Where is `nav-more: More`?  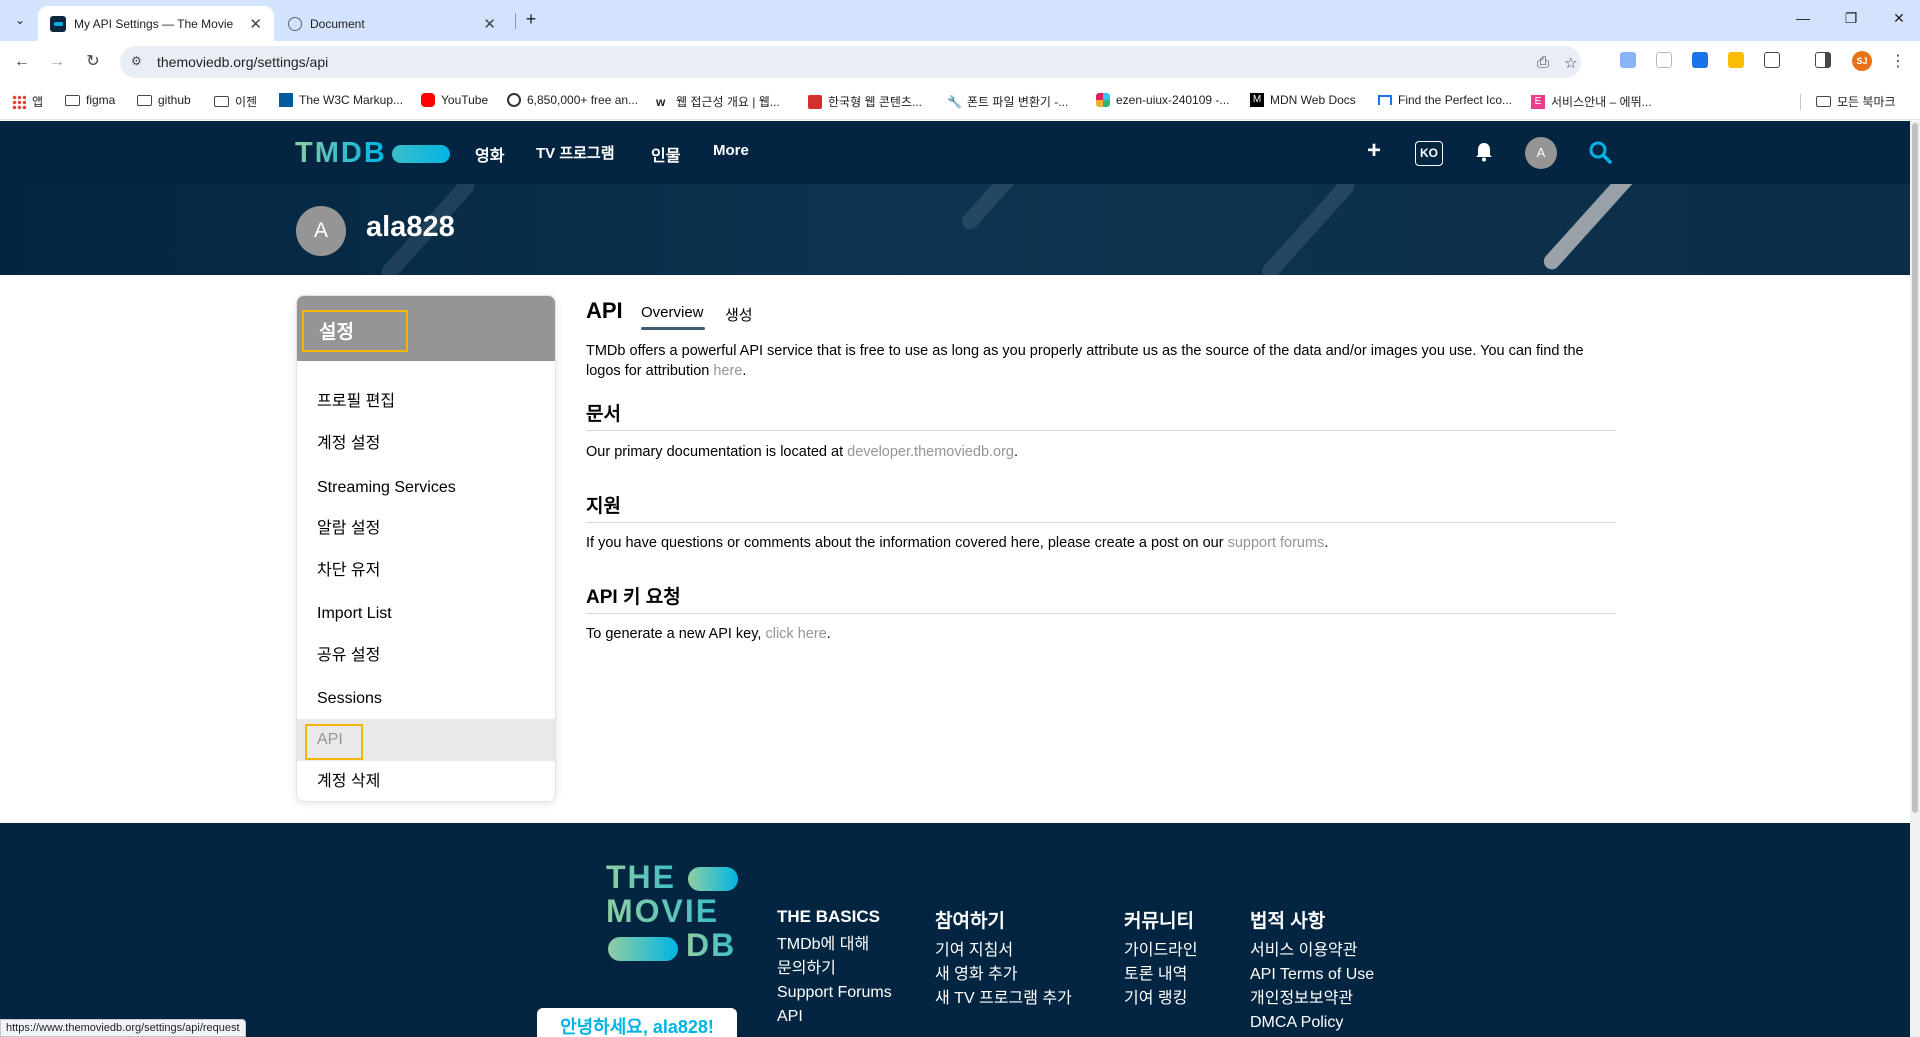 nav-more: More is located at coordinates (731, 150).